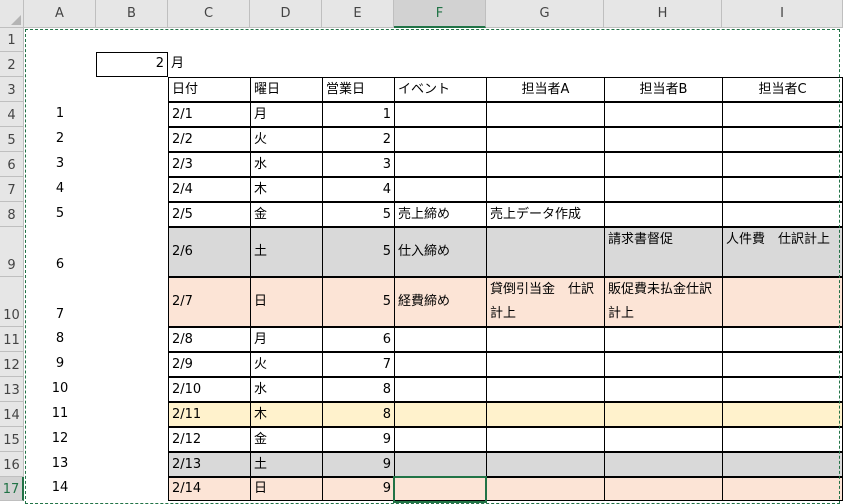 Image resolution: width=843 pixels, height=504 pixels. What do you see at coordinates (60, 364) in the screenshot?
I see `row-index-9: 9` at bounding box center [60, 364].